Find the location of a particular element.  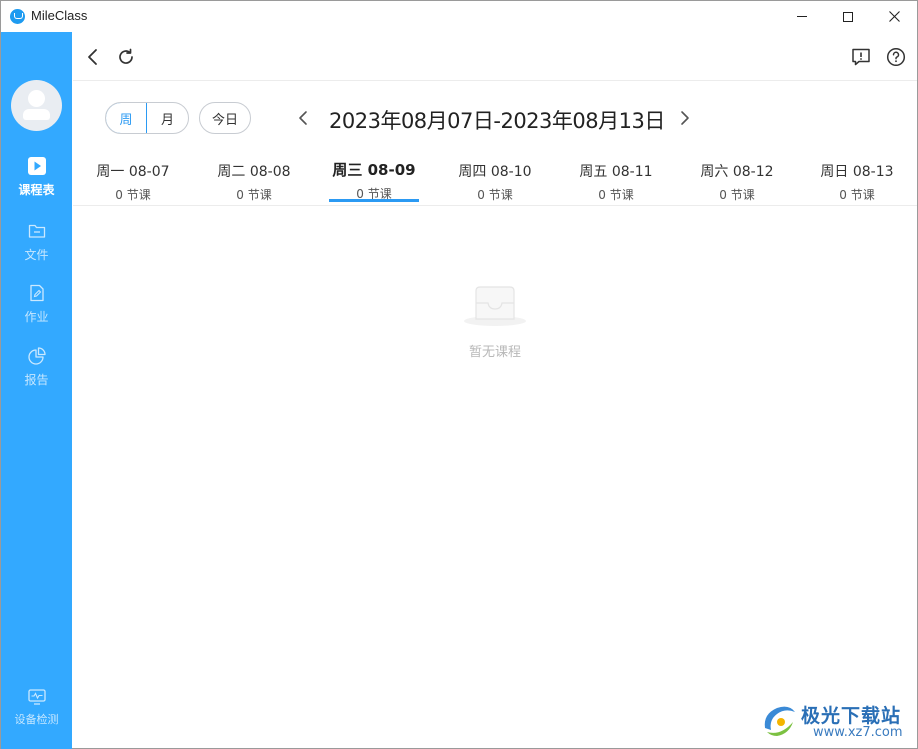

tab-saturday: 周六 08-12 0 节课 is located at coordinates (737, 177).